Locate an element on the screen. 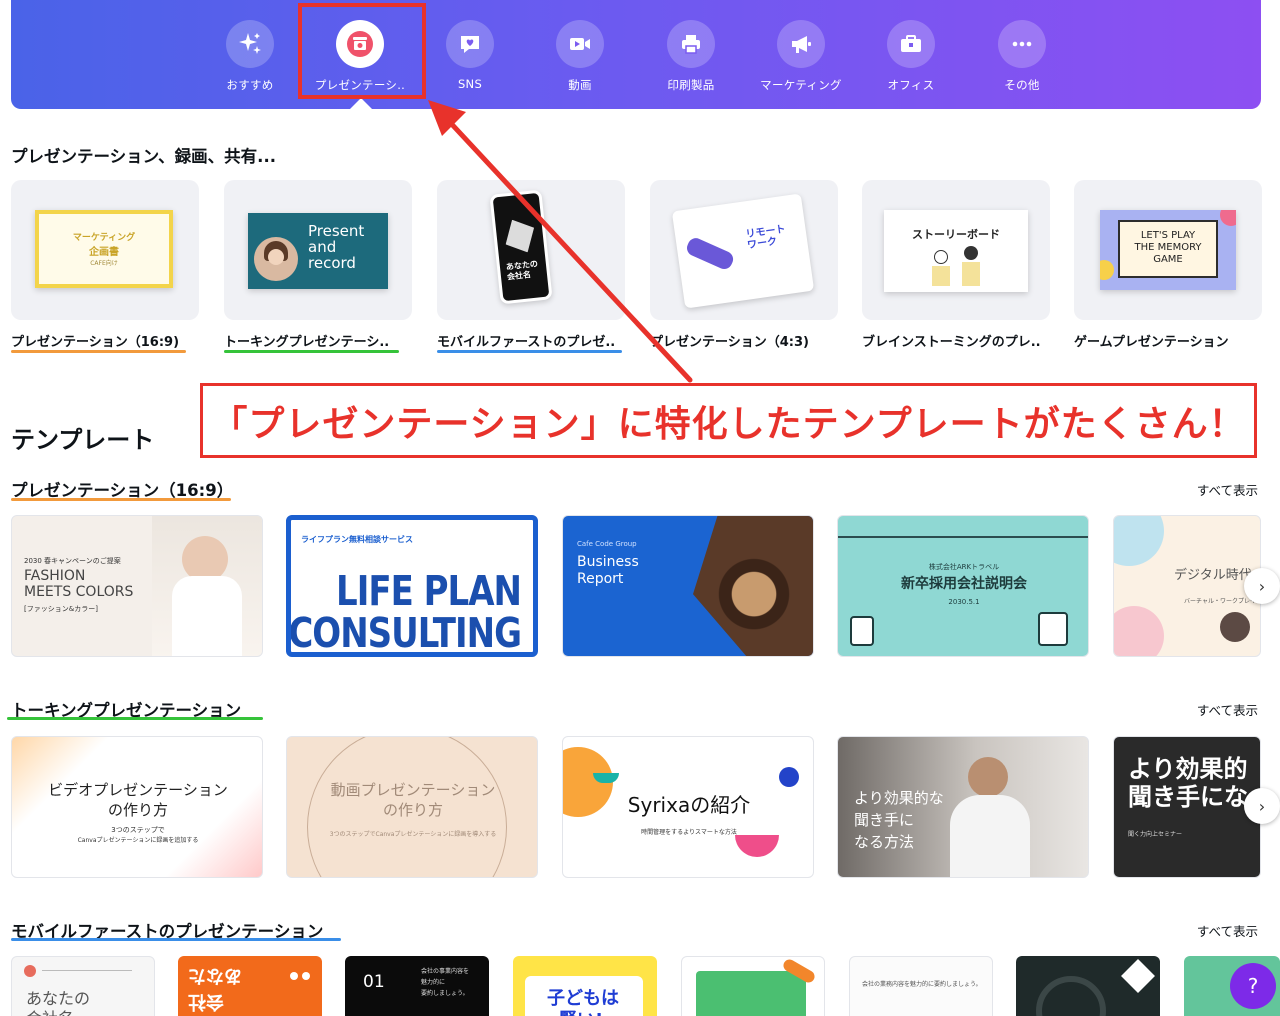 This screenshot has width=1280, height=1016. active-indicator is located at coordinates (361, 103).